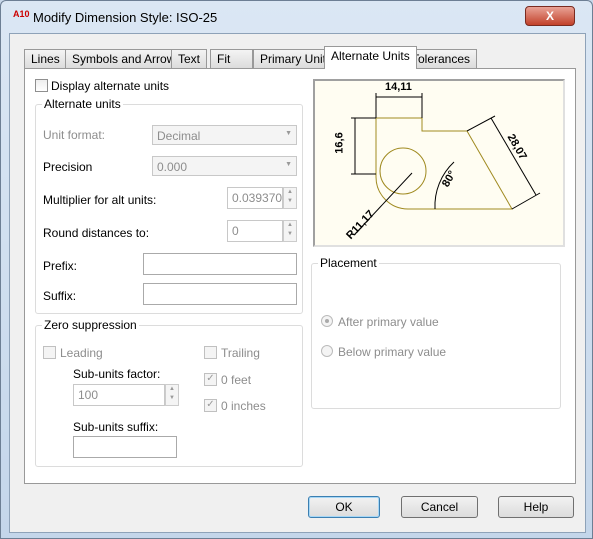 The image size is (593, 539). I want to click on preview-drawing, so click(446, 164).